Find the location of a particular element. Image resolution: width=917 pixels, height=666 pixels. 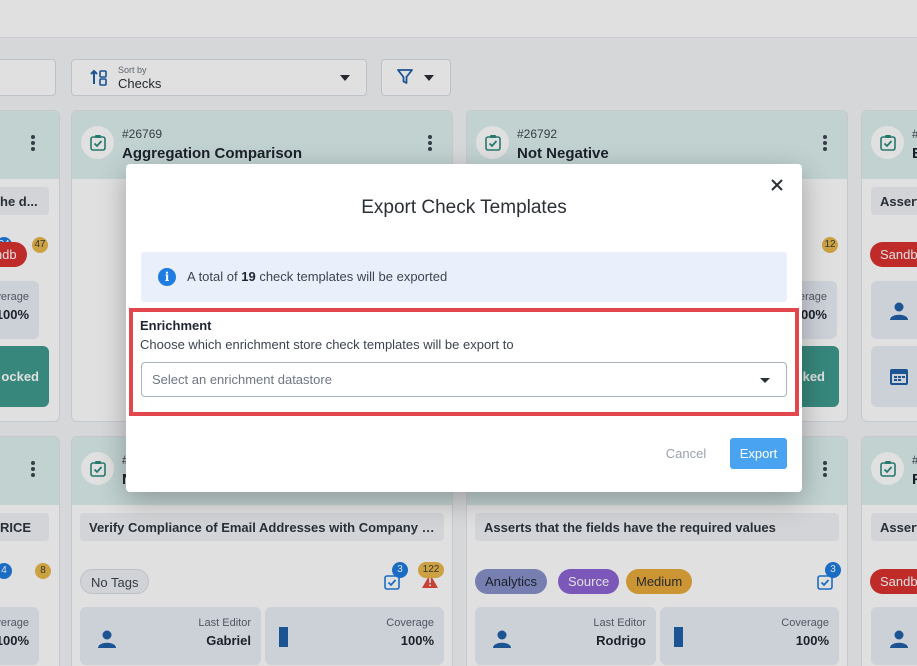

dialog-title: Export Check Templates is located at coordinates (464, 207).